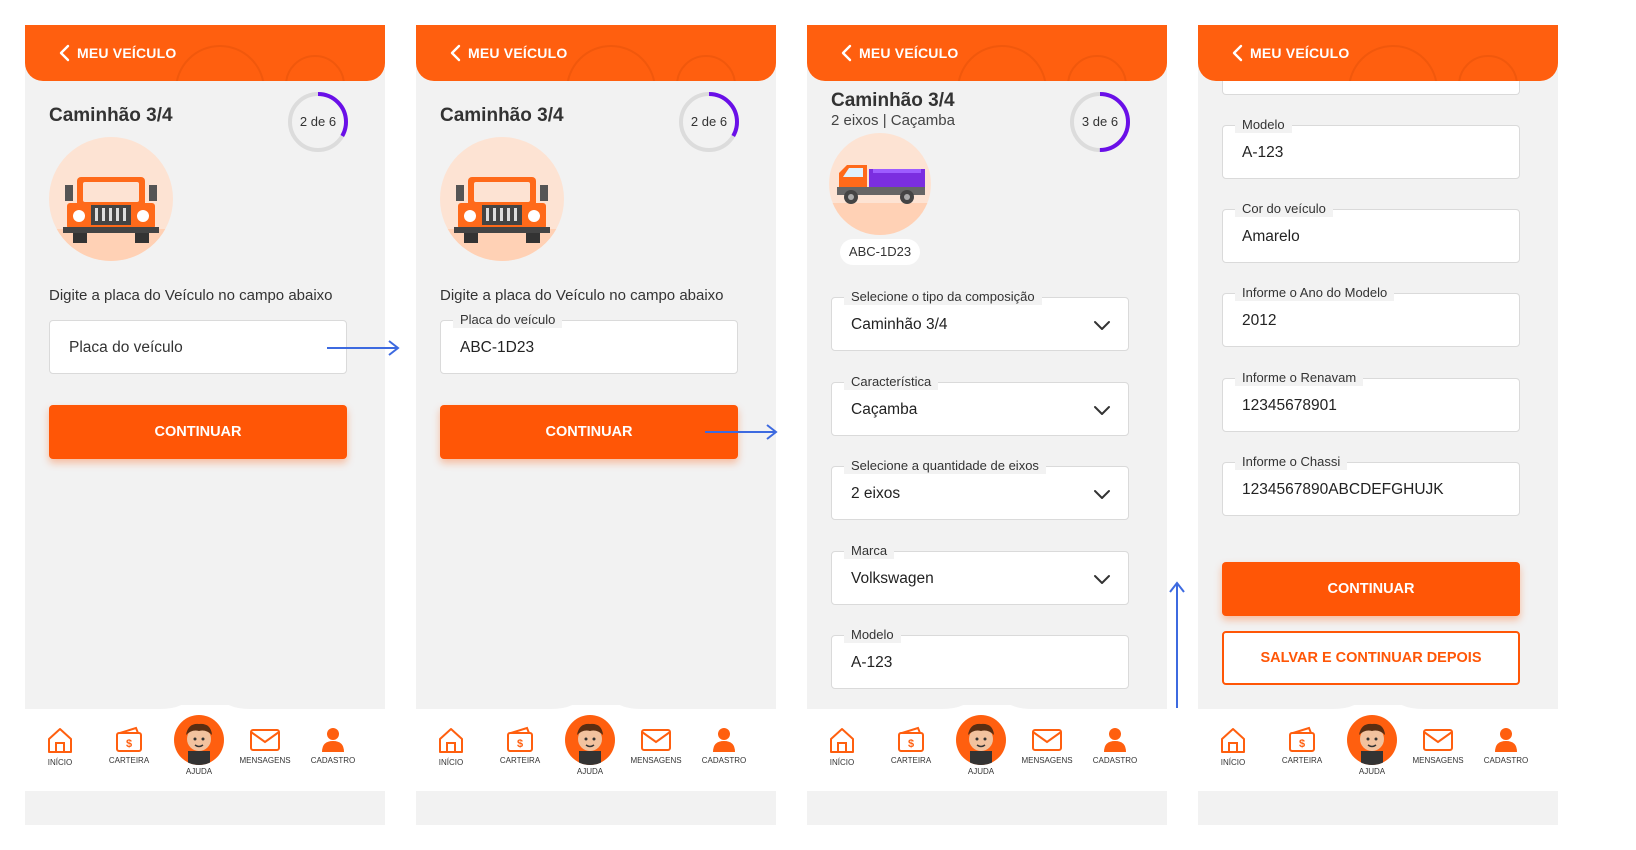 The image size is (1636, 850). Describe the element at coordinates (502, 115) in the screenshot. I see `vehicle-title: Caminhão 3/4` at that location.